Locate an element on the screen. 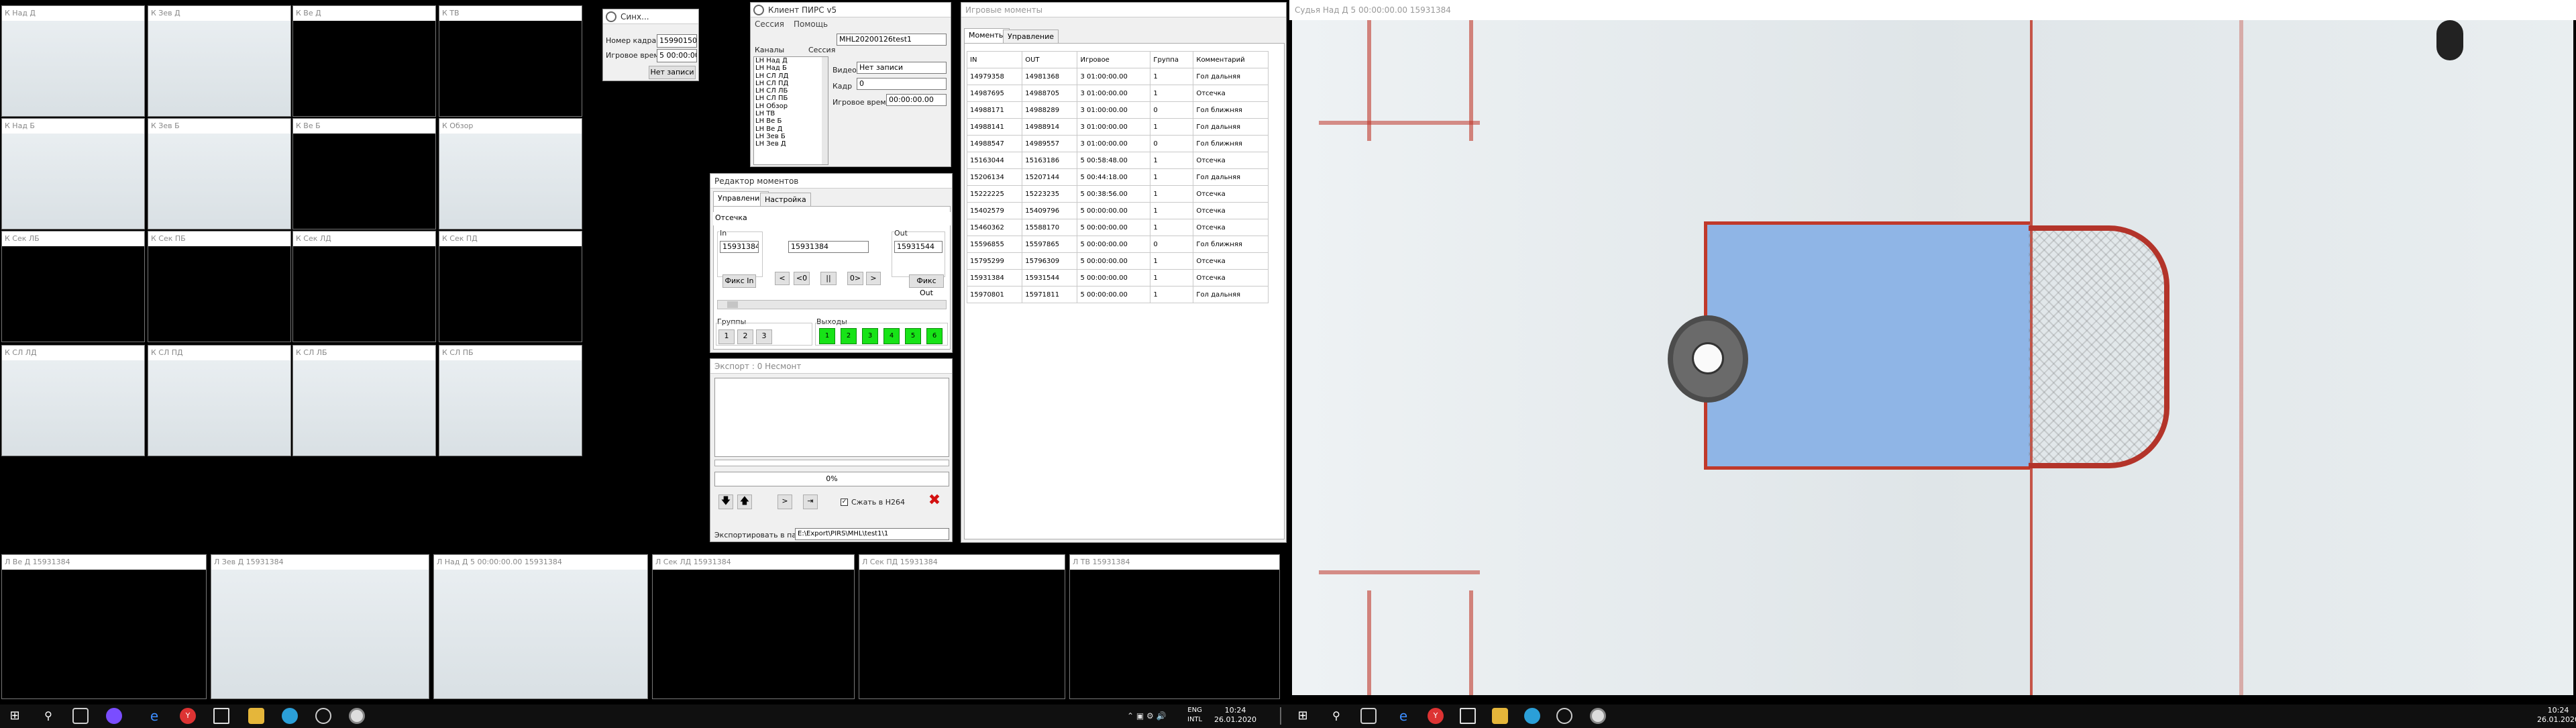 Image resolution: width=2576 pixels, height=728 pixels. camera-tile: К СЛ ПД is located at coordinates (219, 400).